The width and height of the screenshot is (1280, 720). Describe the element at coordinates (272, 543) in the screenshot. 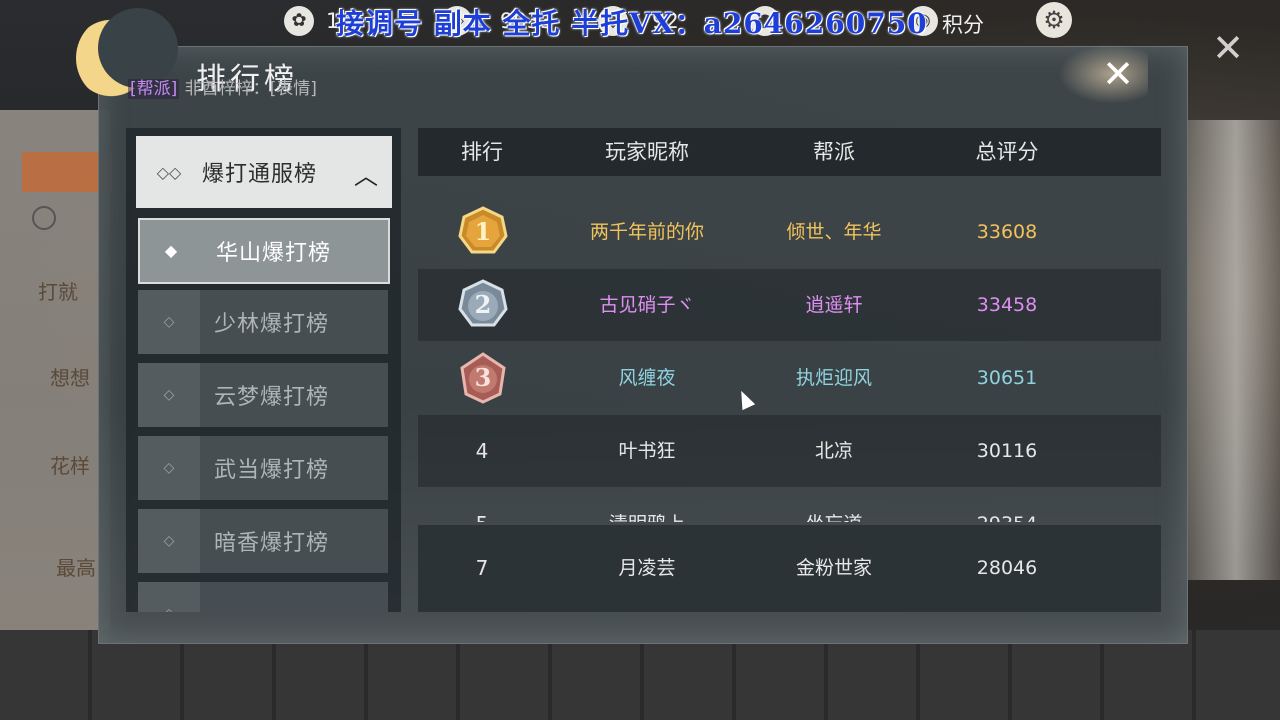

I see `menu-item-label: 暗香爆打榜` at that location.